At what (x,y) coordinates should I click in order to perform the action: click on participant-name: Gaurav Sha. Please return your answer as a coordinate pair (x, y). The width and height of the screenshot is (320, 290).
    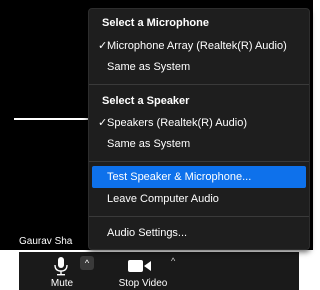
    Looking at the image, I should click on (46, 241).